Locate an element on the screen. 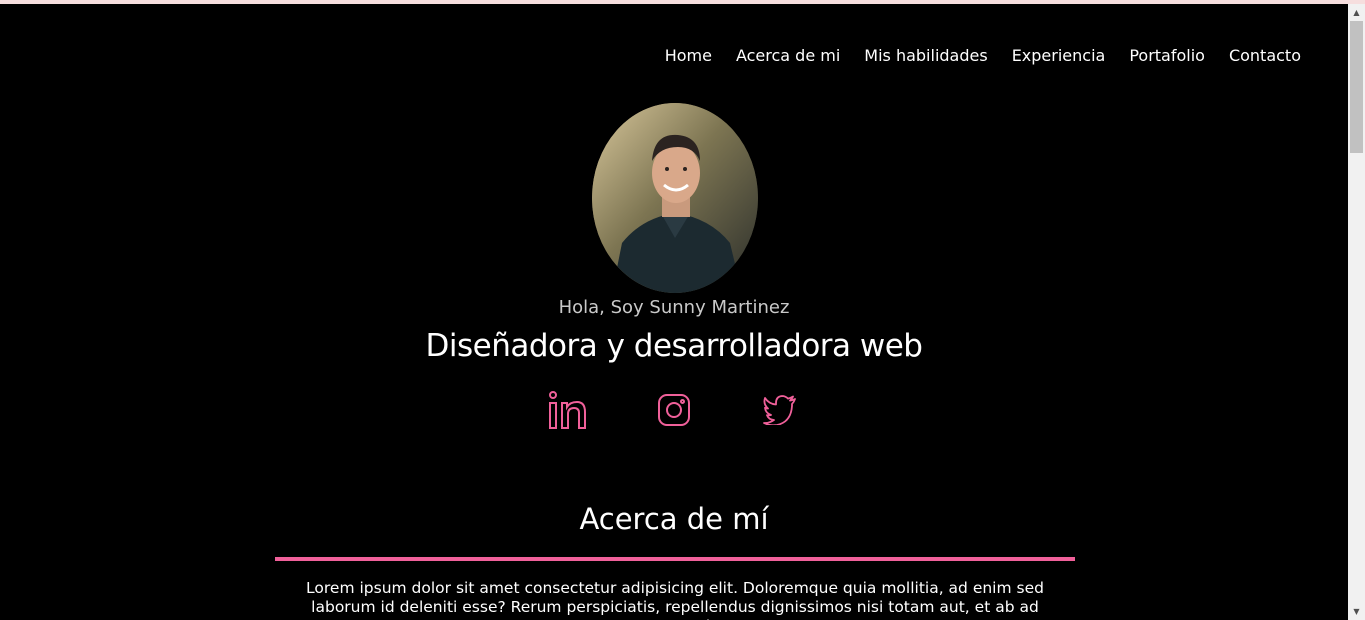  linkedin-link is located at coordinates (568, 410).